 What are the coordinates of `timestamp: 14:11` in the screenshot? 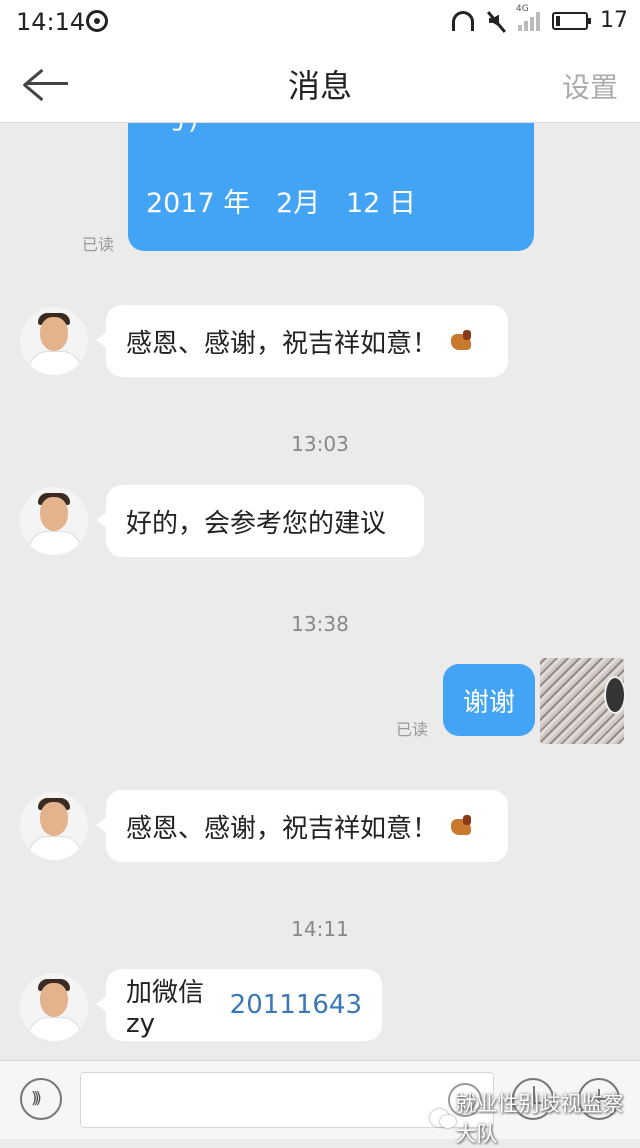 It's located at (320, 929).